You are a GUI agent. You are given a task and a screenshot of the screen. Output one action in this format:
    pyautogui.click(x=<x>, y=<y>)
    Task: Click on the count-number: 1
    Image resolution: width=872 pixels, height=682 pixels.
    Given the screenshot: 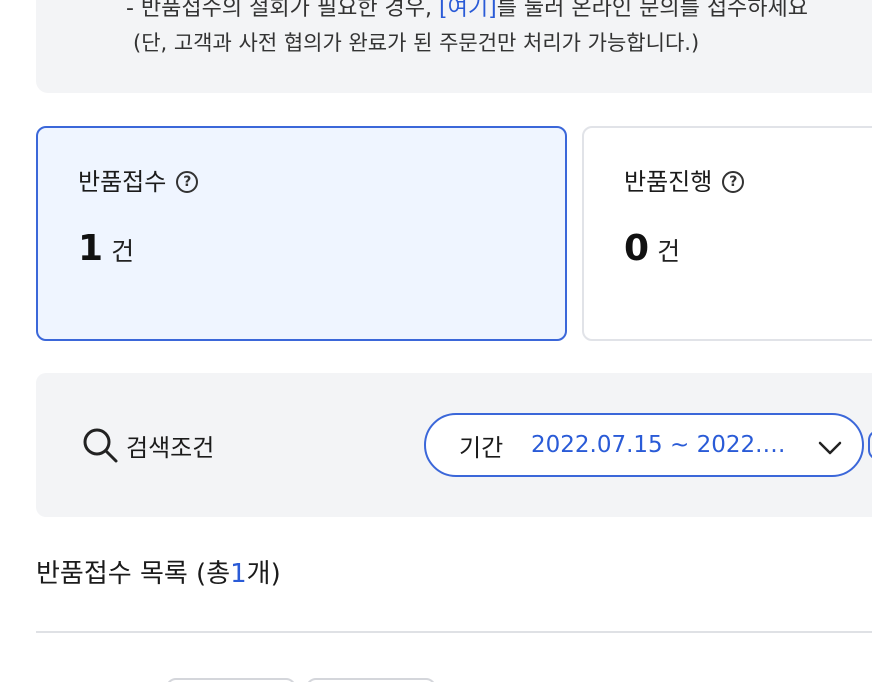 What is the action you would take?
    pyautogui.click(x=91, y=248)
    